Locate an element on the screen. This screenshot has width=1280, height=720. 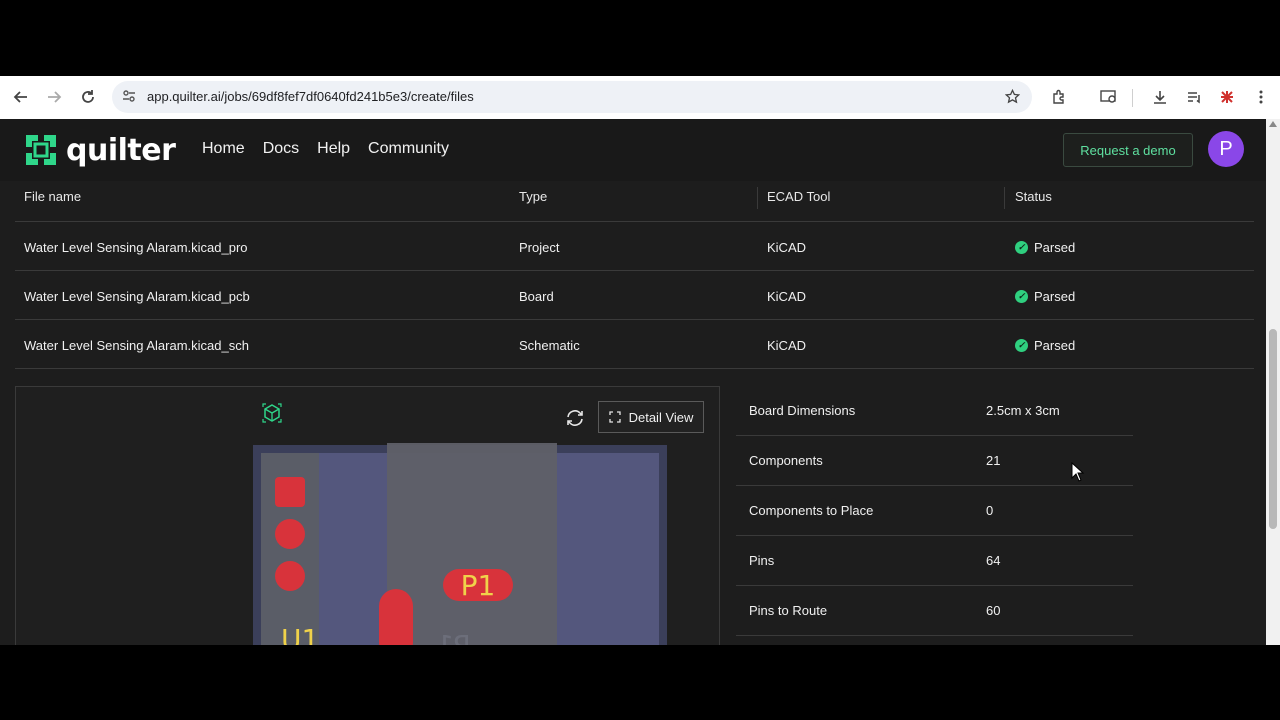
letterbox-top is located at coordinates (640, 38).